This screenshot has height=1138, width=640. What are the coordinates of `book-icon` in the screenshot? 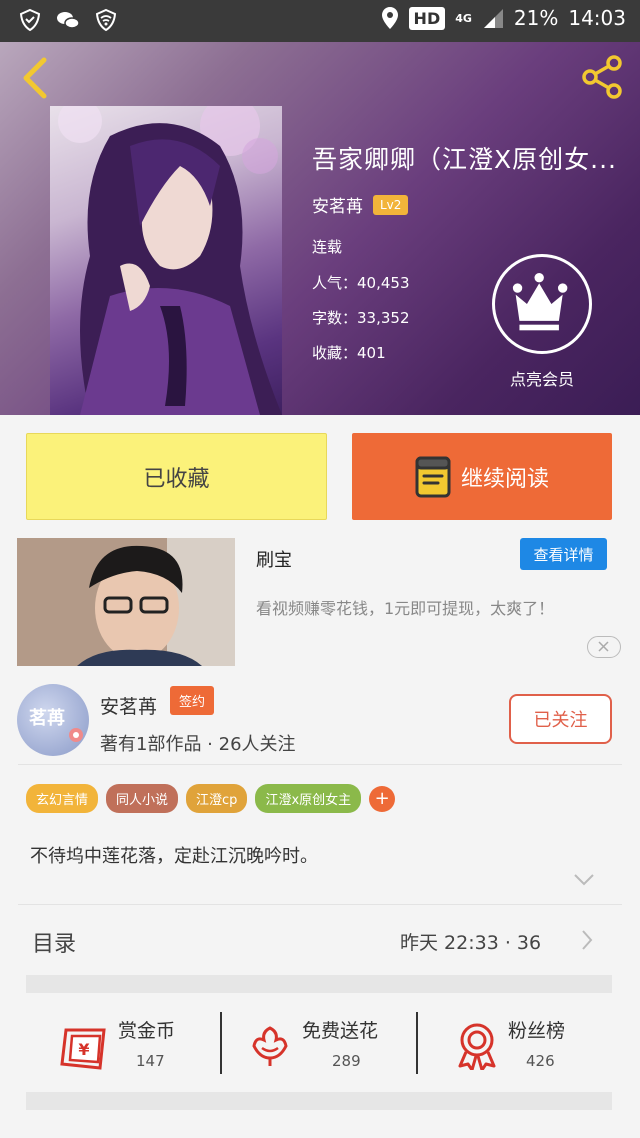 It's located at (433, 476).